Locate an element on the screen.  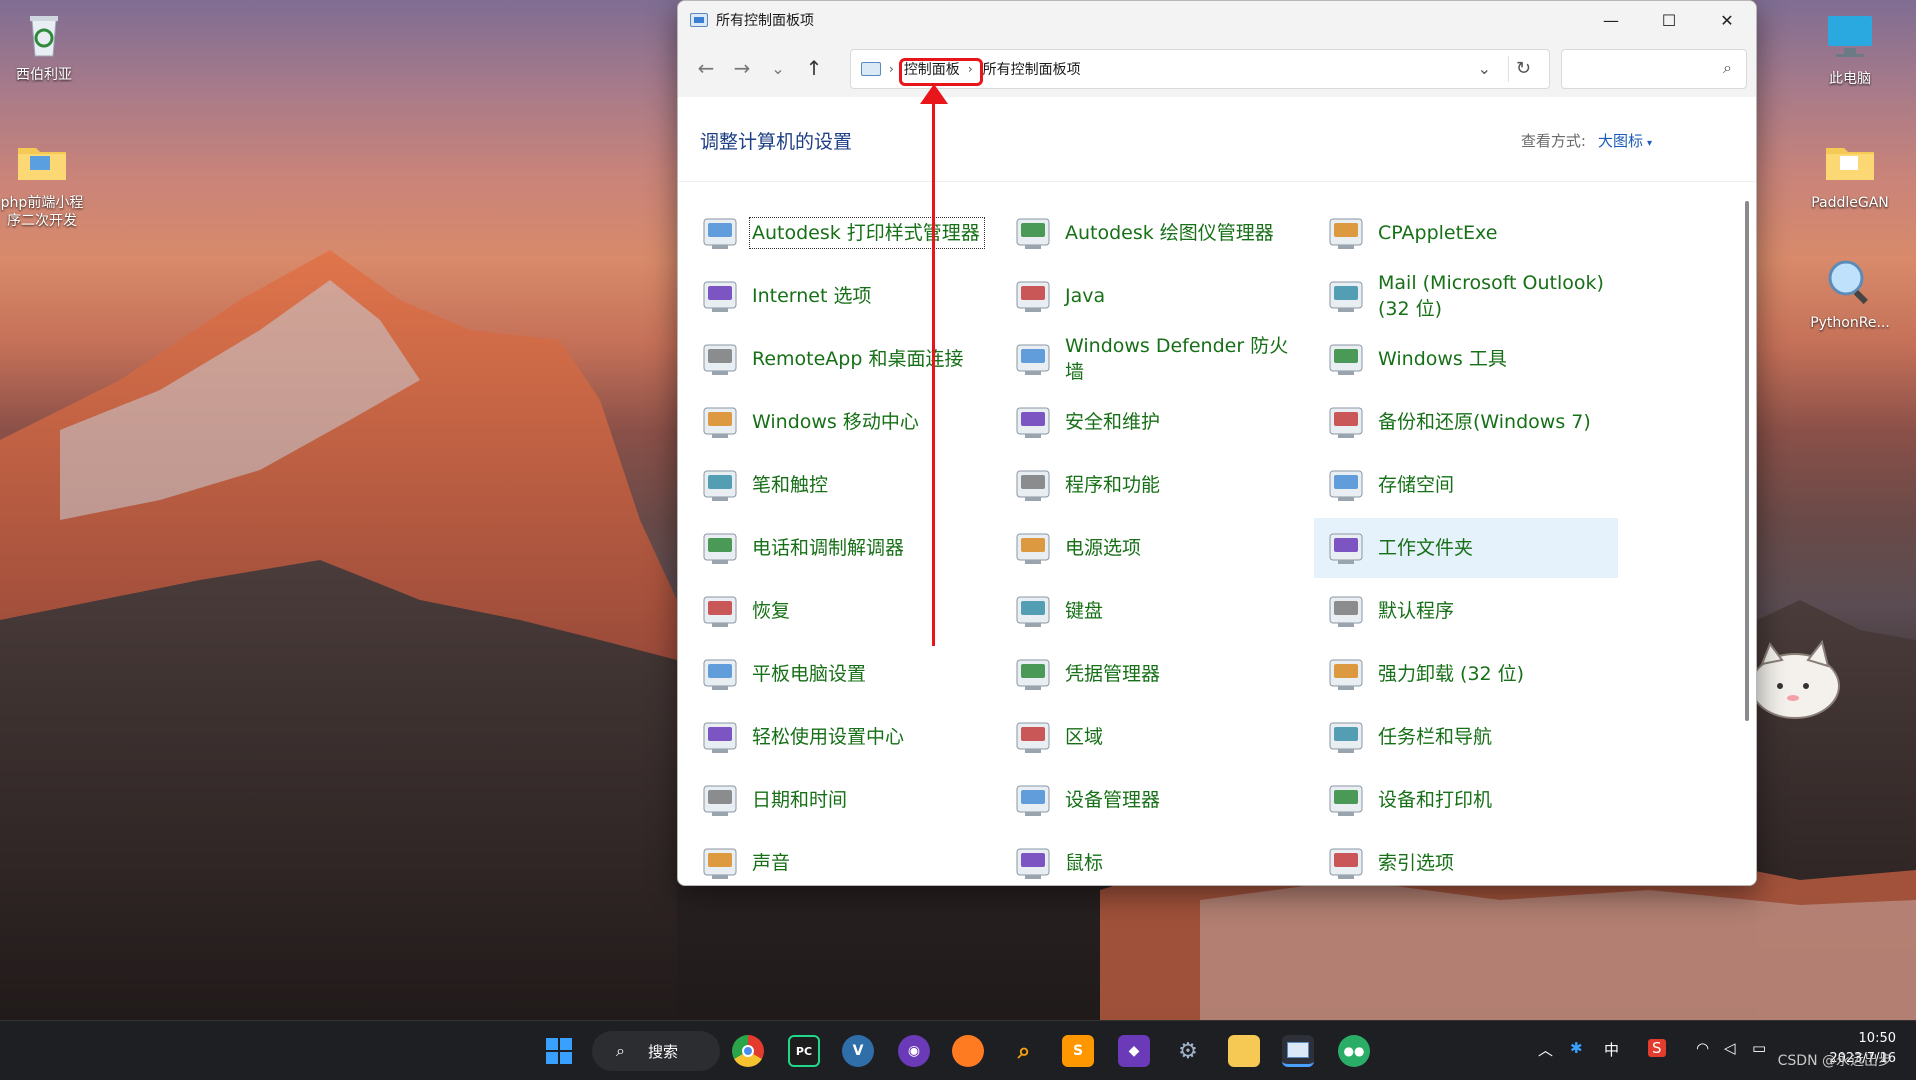
control-panel-item-label: 凭据管理器 is located at coordinates (1113, 674).